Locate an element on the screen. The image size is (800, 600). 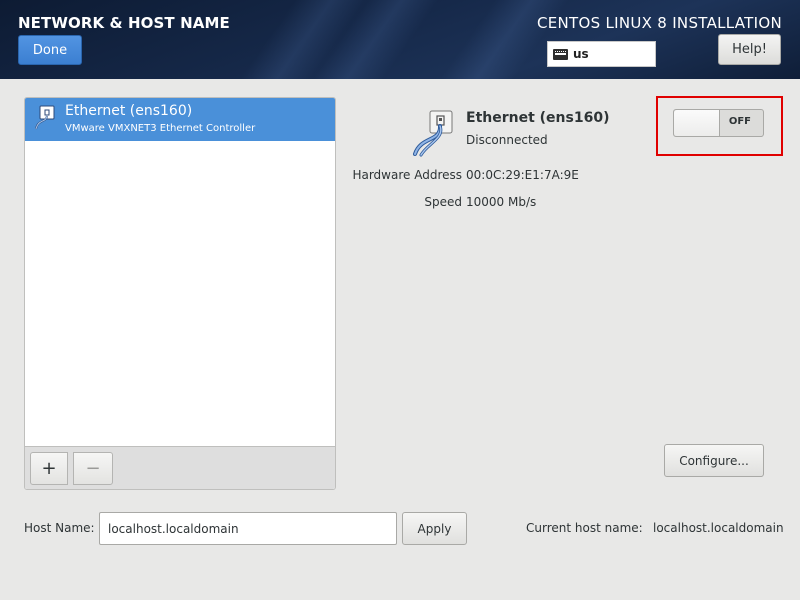
device-name: Ethernet (ens160) is located at coordinates (129, 111).